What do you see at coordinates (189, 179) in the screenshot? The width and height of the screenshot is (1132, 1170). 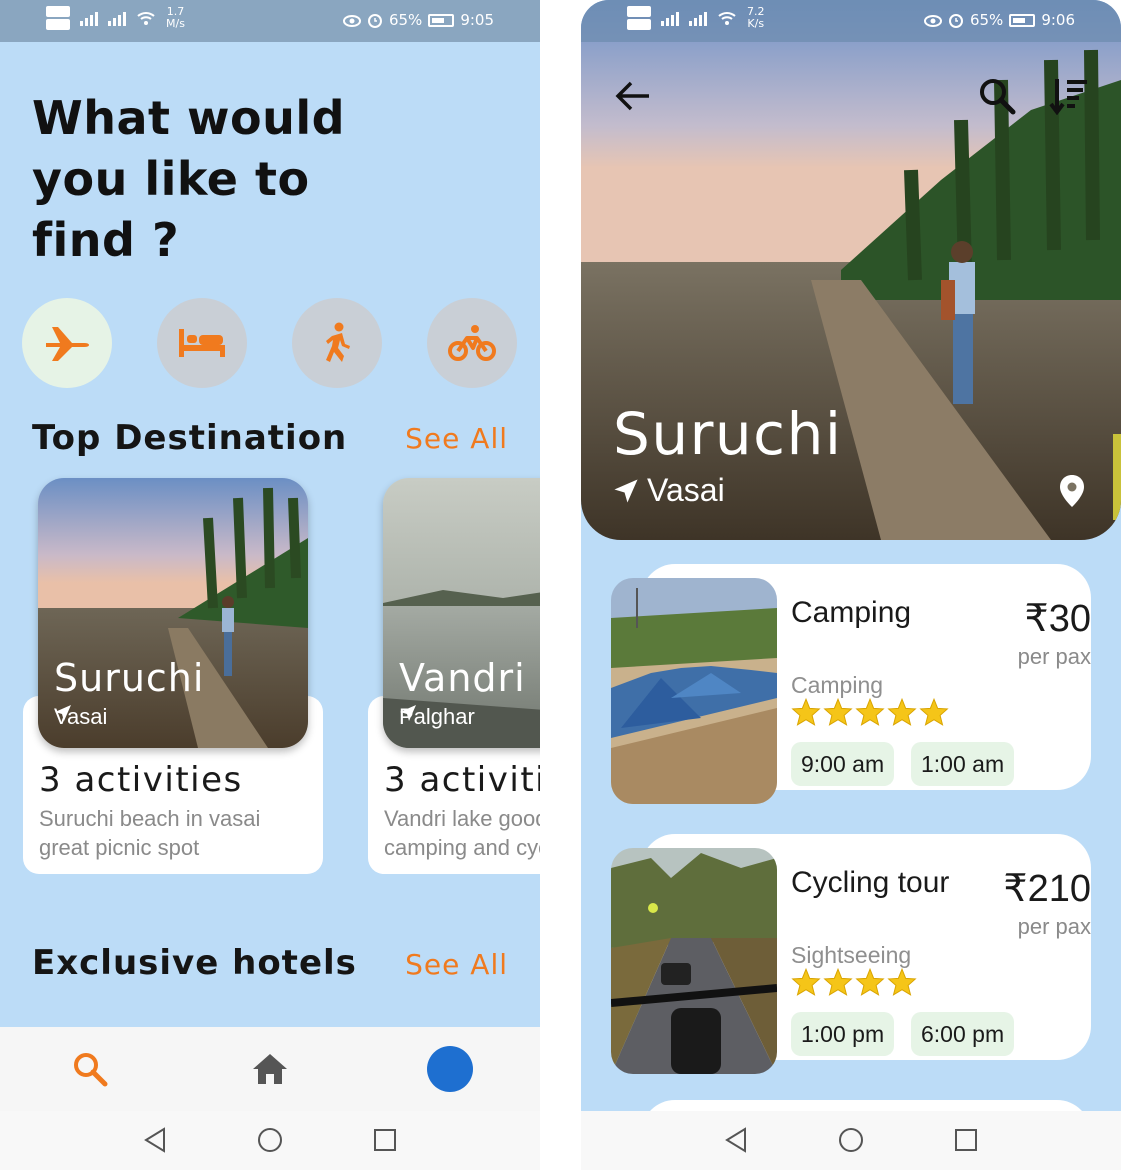 I see `page-headline: What would you like to find ?` at bounding box center [189, 179].